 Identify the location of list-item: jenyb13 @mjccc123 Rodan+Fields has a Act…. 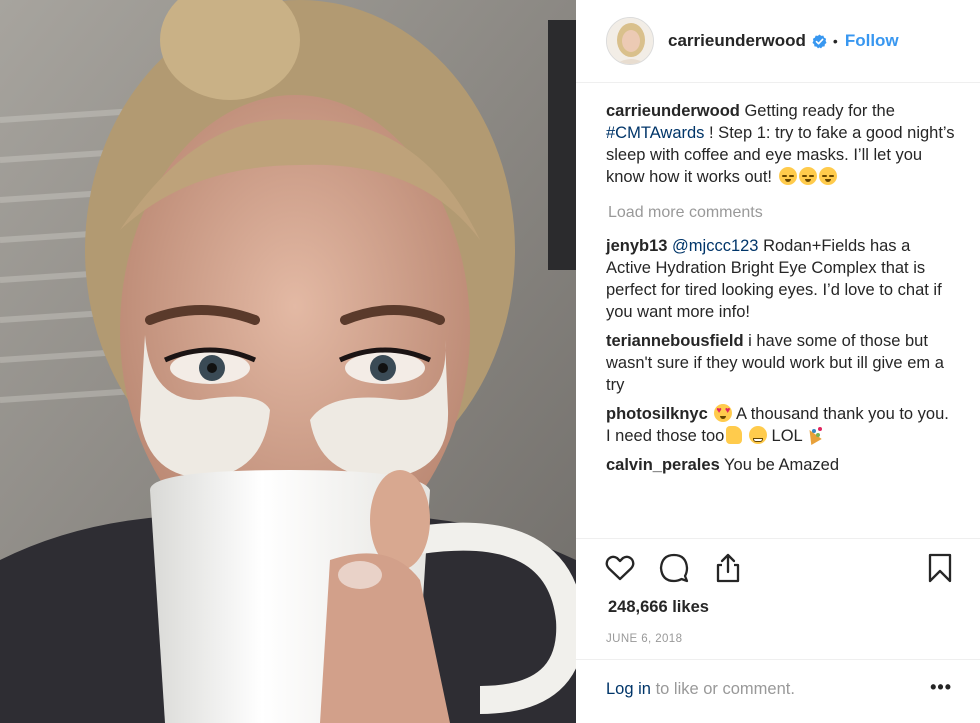
(781, 279).